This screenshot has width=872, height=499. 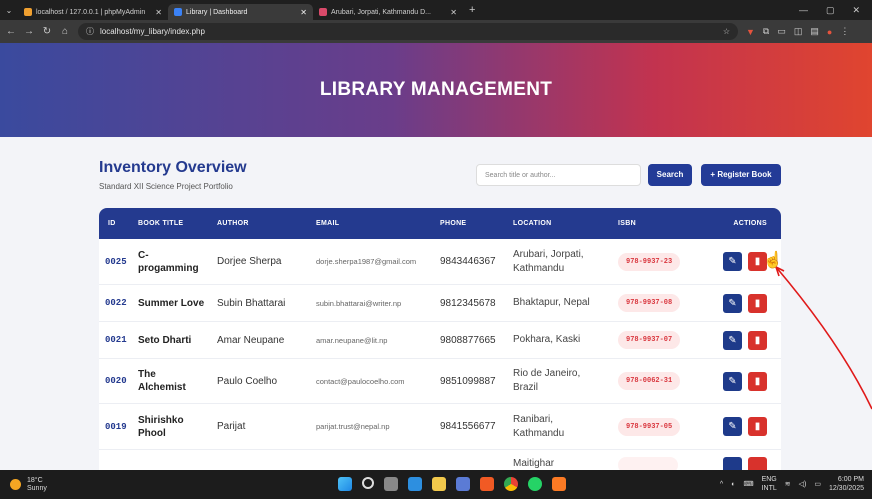 What do you see at coordinates (487, 484) in the screenshot?
I see `brave-browser-icon` at bounding box center [487, 484].